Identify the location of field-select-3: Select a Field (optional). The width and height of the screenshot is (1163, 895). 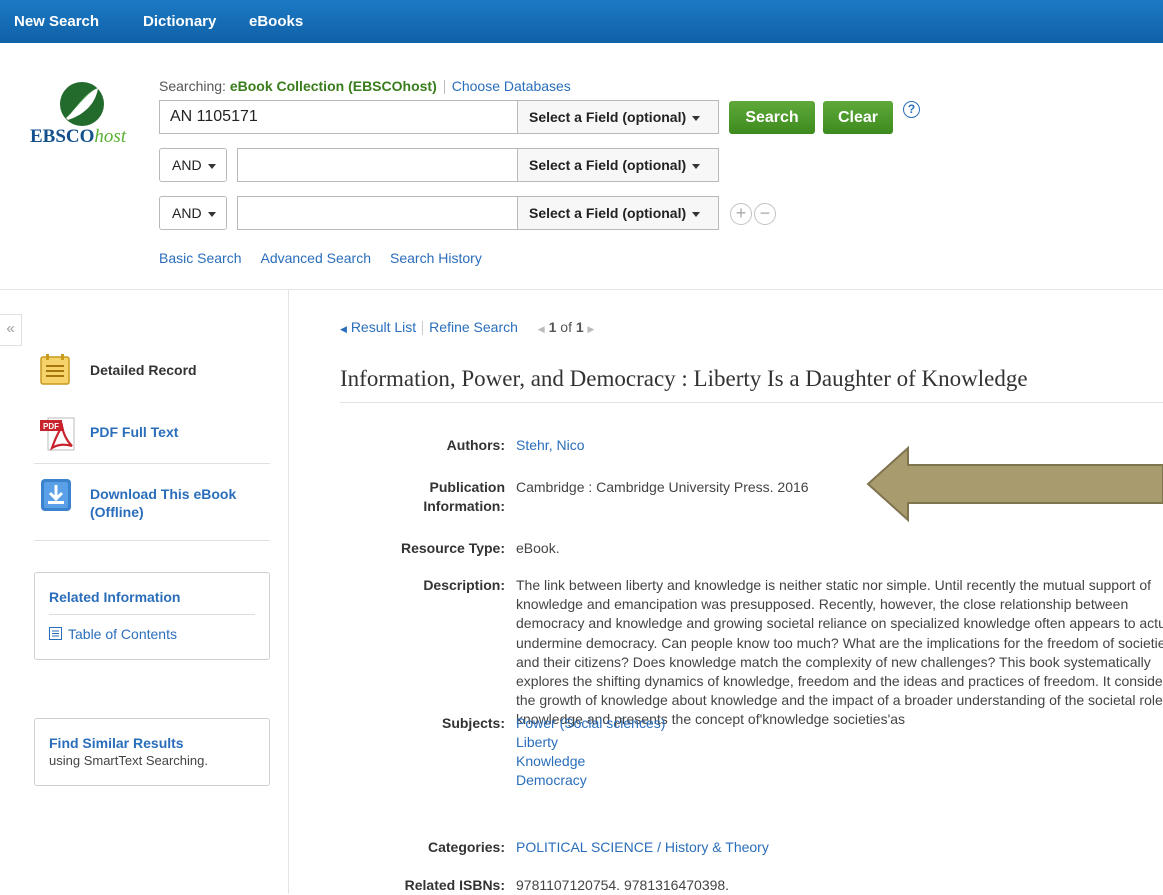
(618, 213).